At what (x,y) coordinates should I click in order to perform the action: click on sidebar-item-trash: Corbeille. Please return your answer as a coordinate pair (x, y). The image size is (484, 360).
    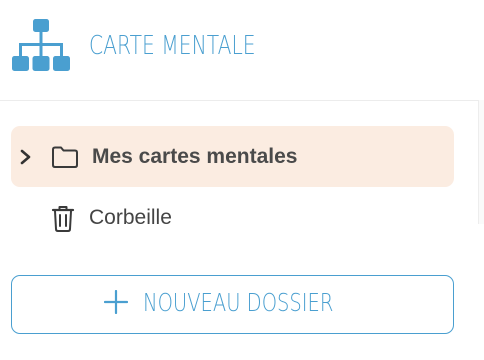
    Looking at the image, I should click on (130, 218).